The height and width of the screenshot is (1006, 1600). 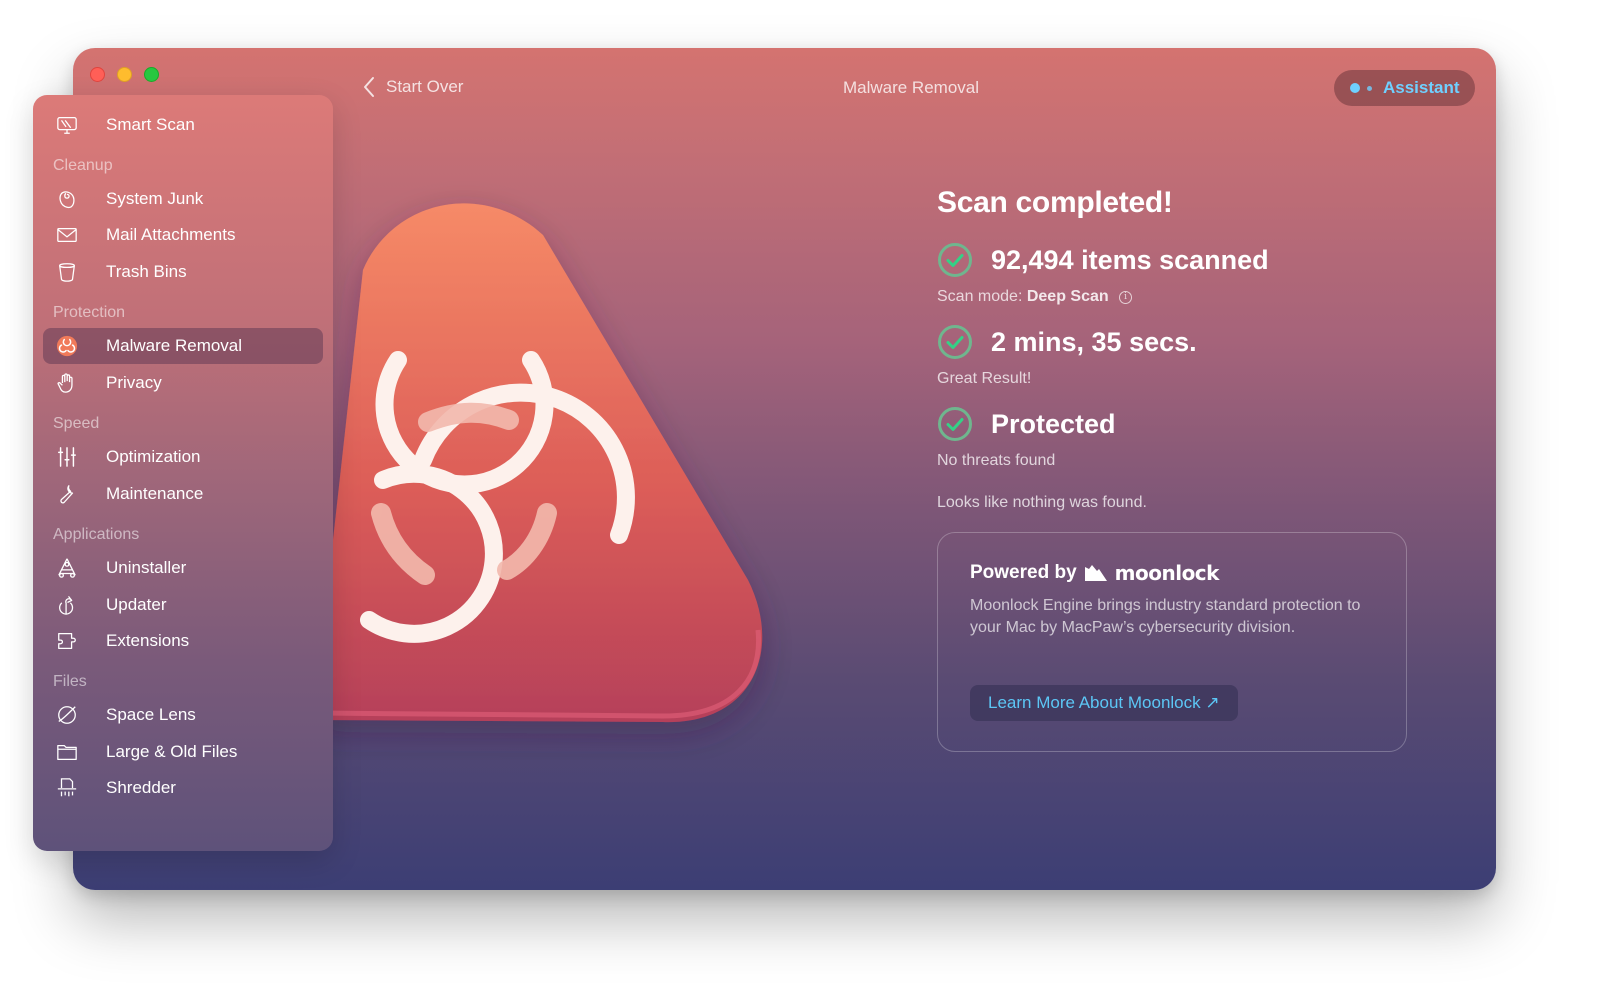 What do you see at coordinates (67, 199) in the screenshot?
I see `system-junk-icon` at bounding box center [67, 199].